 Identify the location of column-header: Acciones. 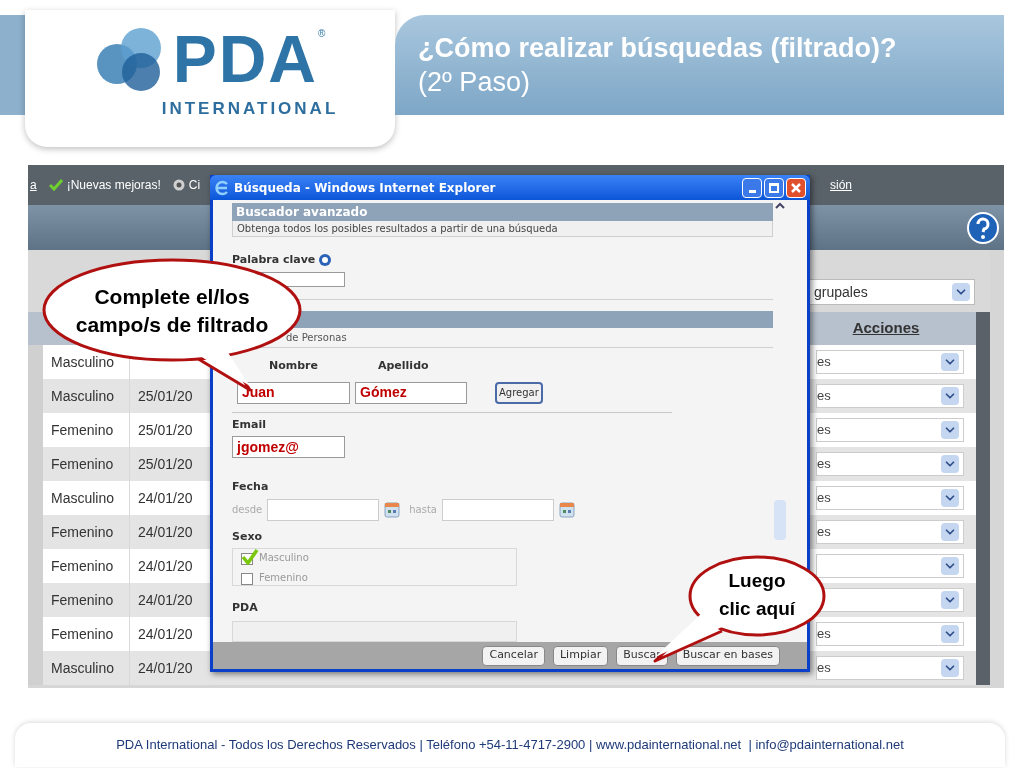
(886, 328).